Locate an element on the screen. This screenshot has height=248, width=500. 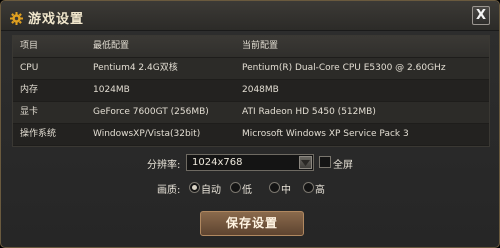
gear-icon is located at coordinates (16, 17).